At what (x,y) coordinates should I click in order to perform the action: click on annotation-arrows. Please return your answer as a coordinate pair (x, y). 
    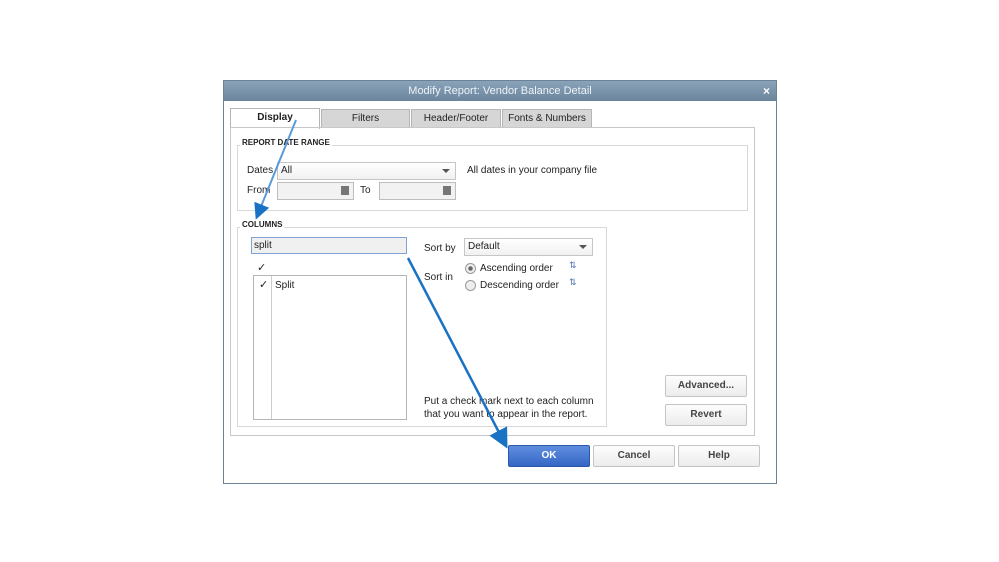
    Looking at the image, I should click on (381, 284).